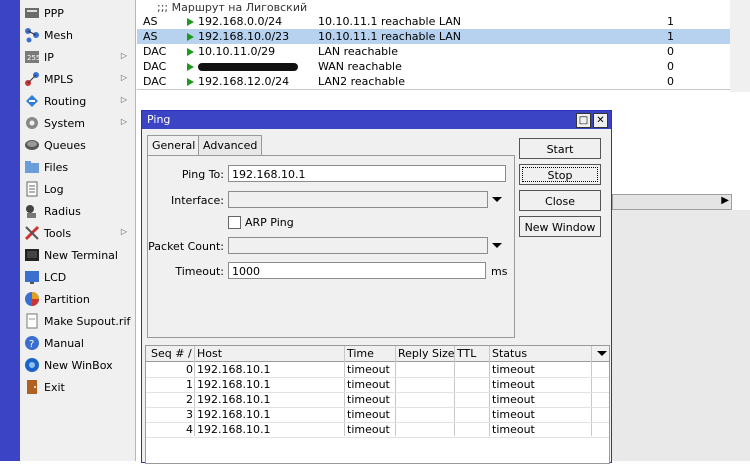  Describe the element at coordinates (32, 255) in the screenshot. I see `terminal-icon` at that location.